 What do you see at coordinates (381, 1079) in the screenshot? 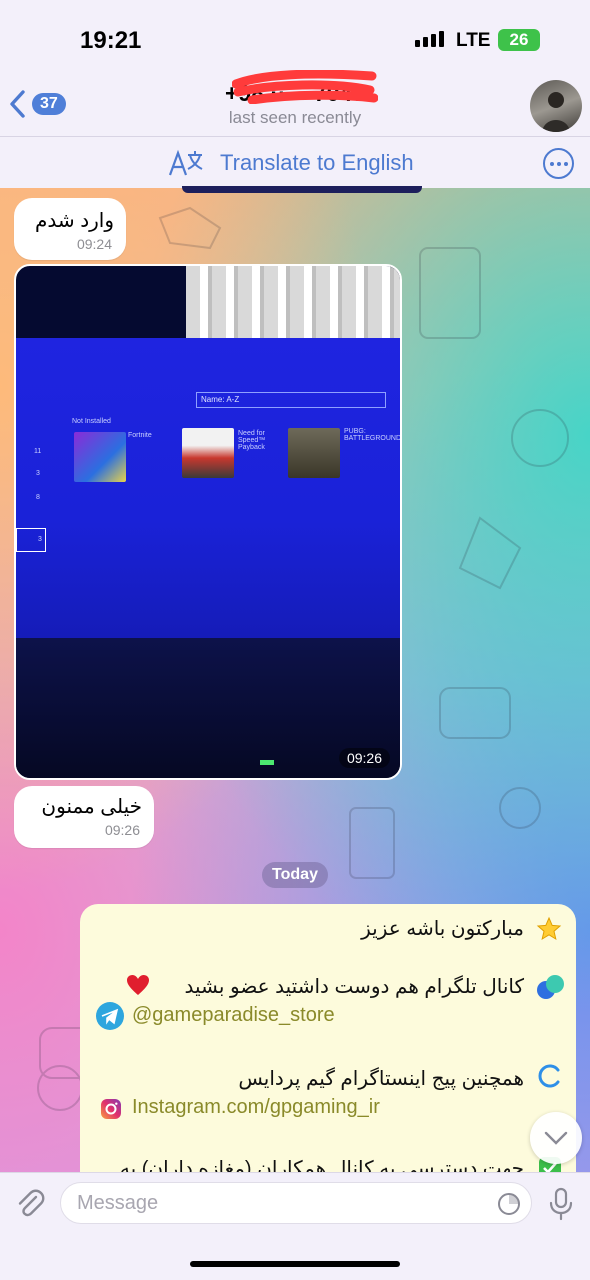
I see `message-line: همچنین پیج اینستاگرام گیم پردایس` at bounding box center [381, 1079].